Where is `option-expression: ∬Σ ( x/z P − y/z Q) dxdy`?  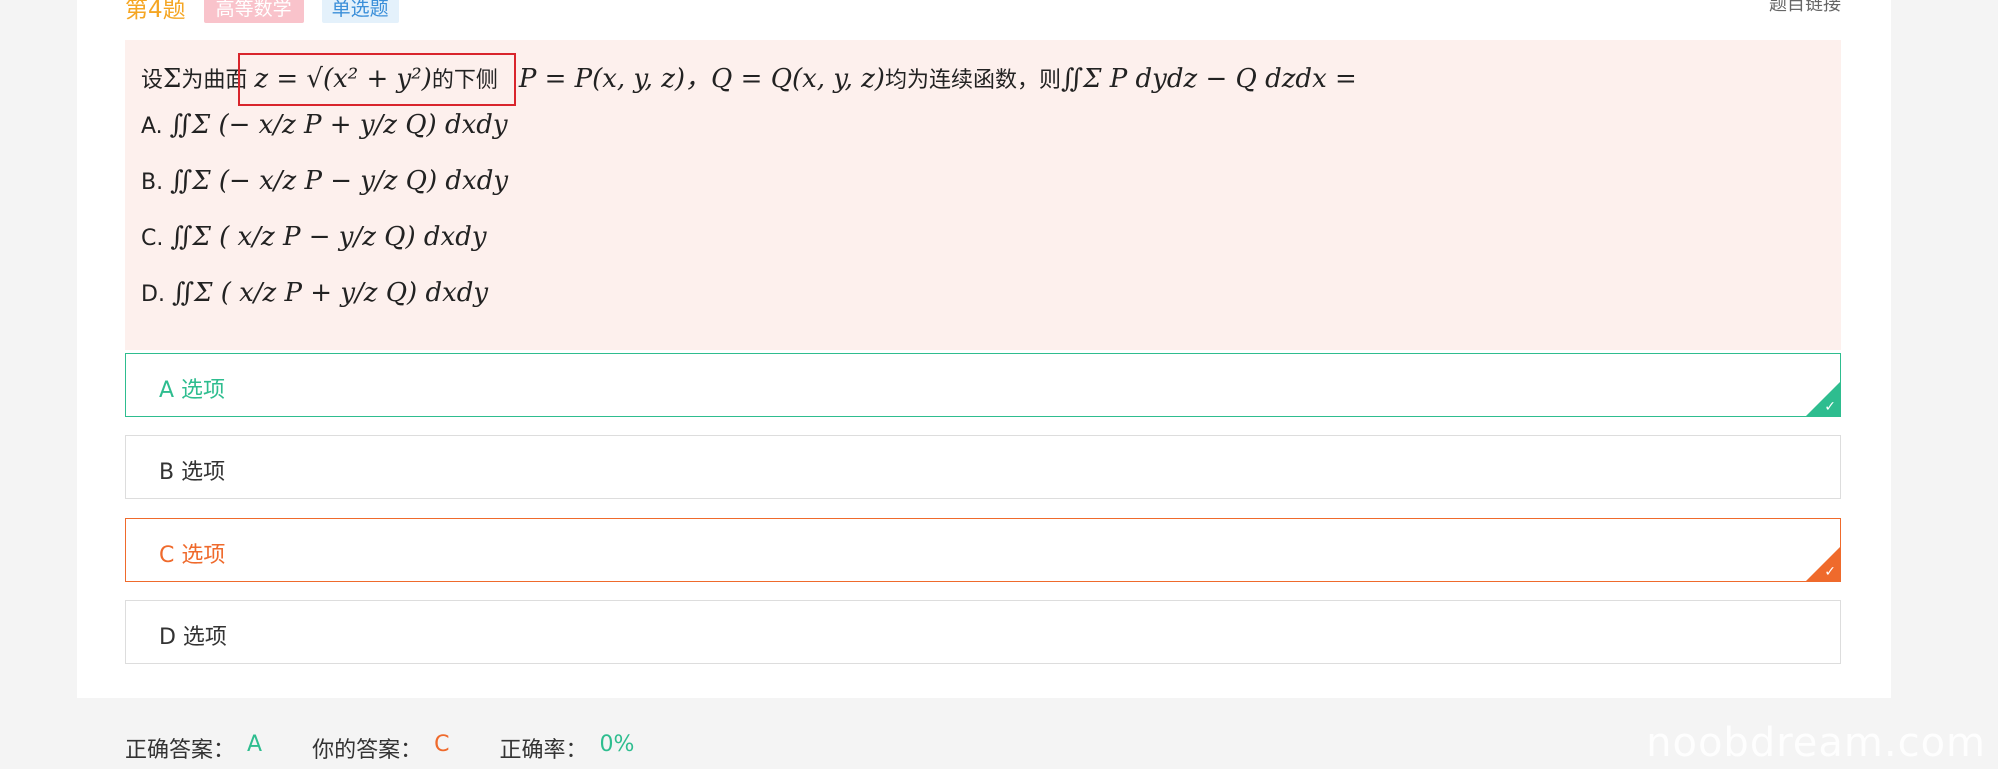
option-expression: ∬Σ ( x/z P − y/z Q) dxdy is located at coordinates (328, 237).